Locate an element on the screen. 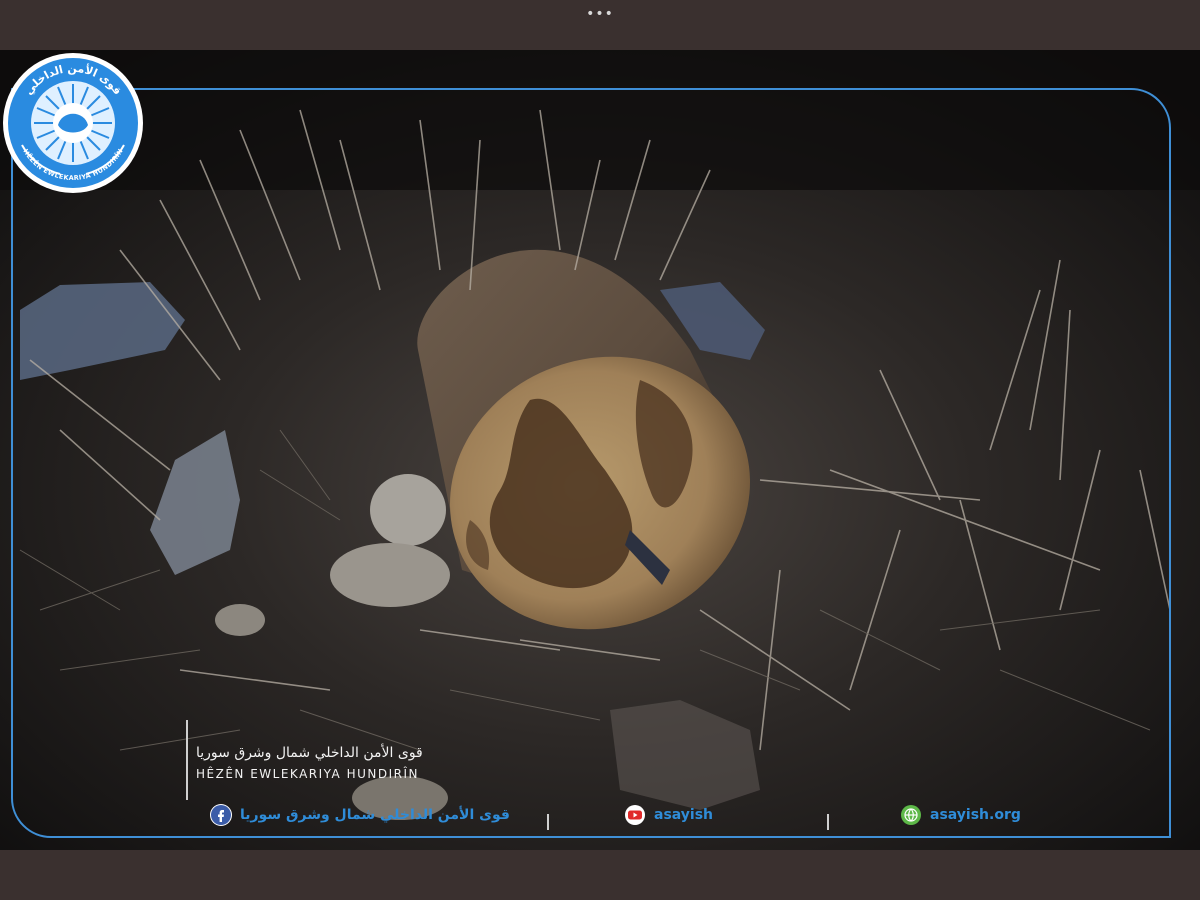  social-youtube: asayish is located at coordinates (668, 815).